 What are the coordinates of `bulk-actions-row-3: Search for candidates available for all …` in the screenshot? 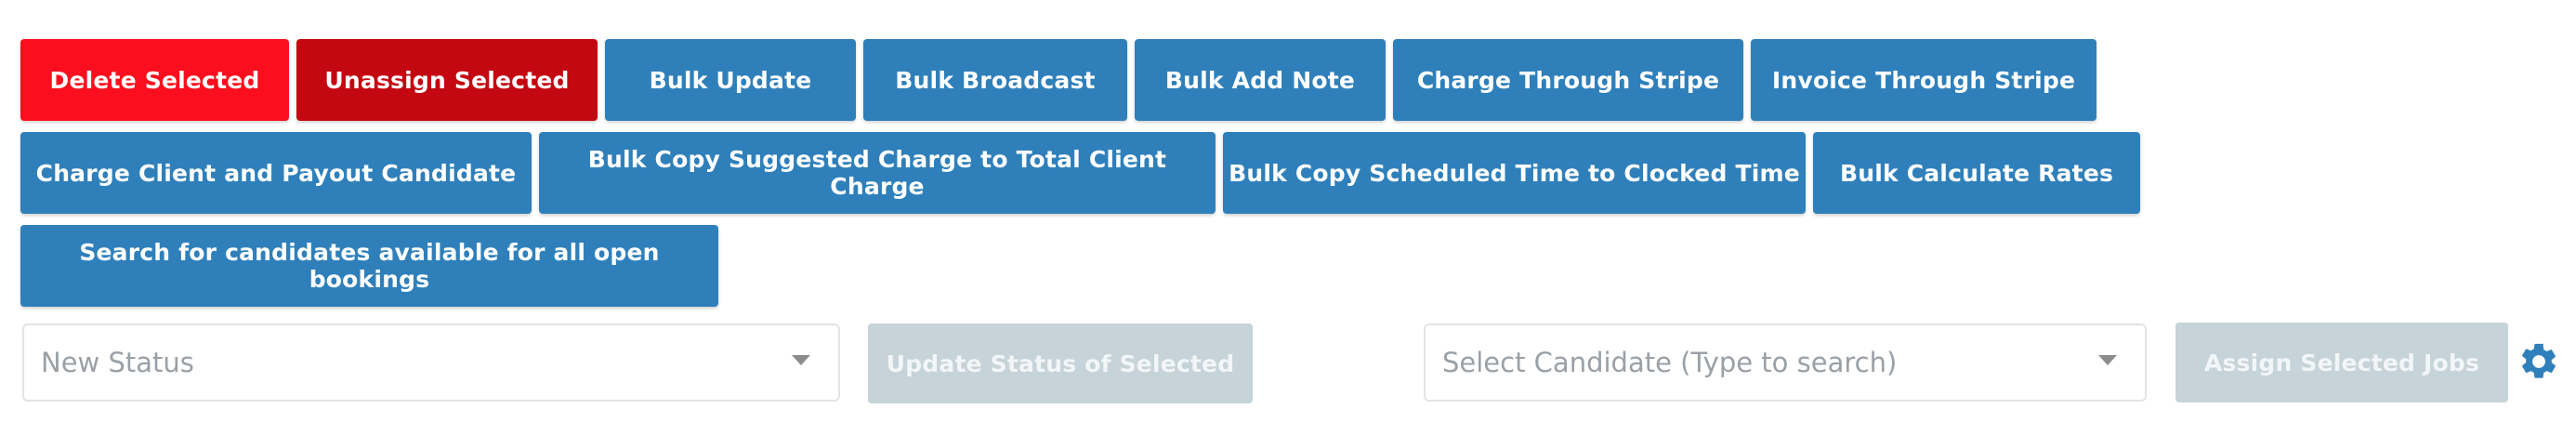 It's located at (369, 266).